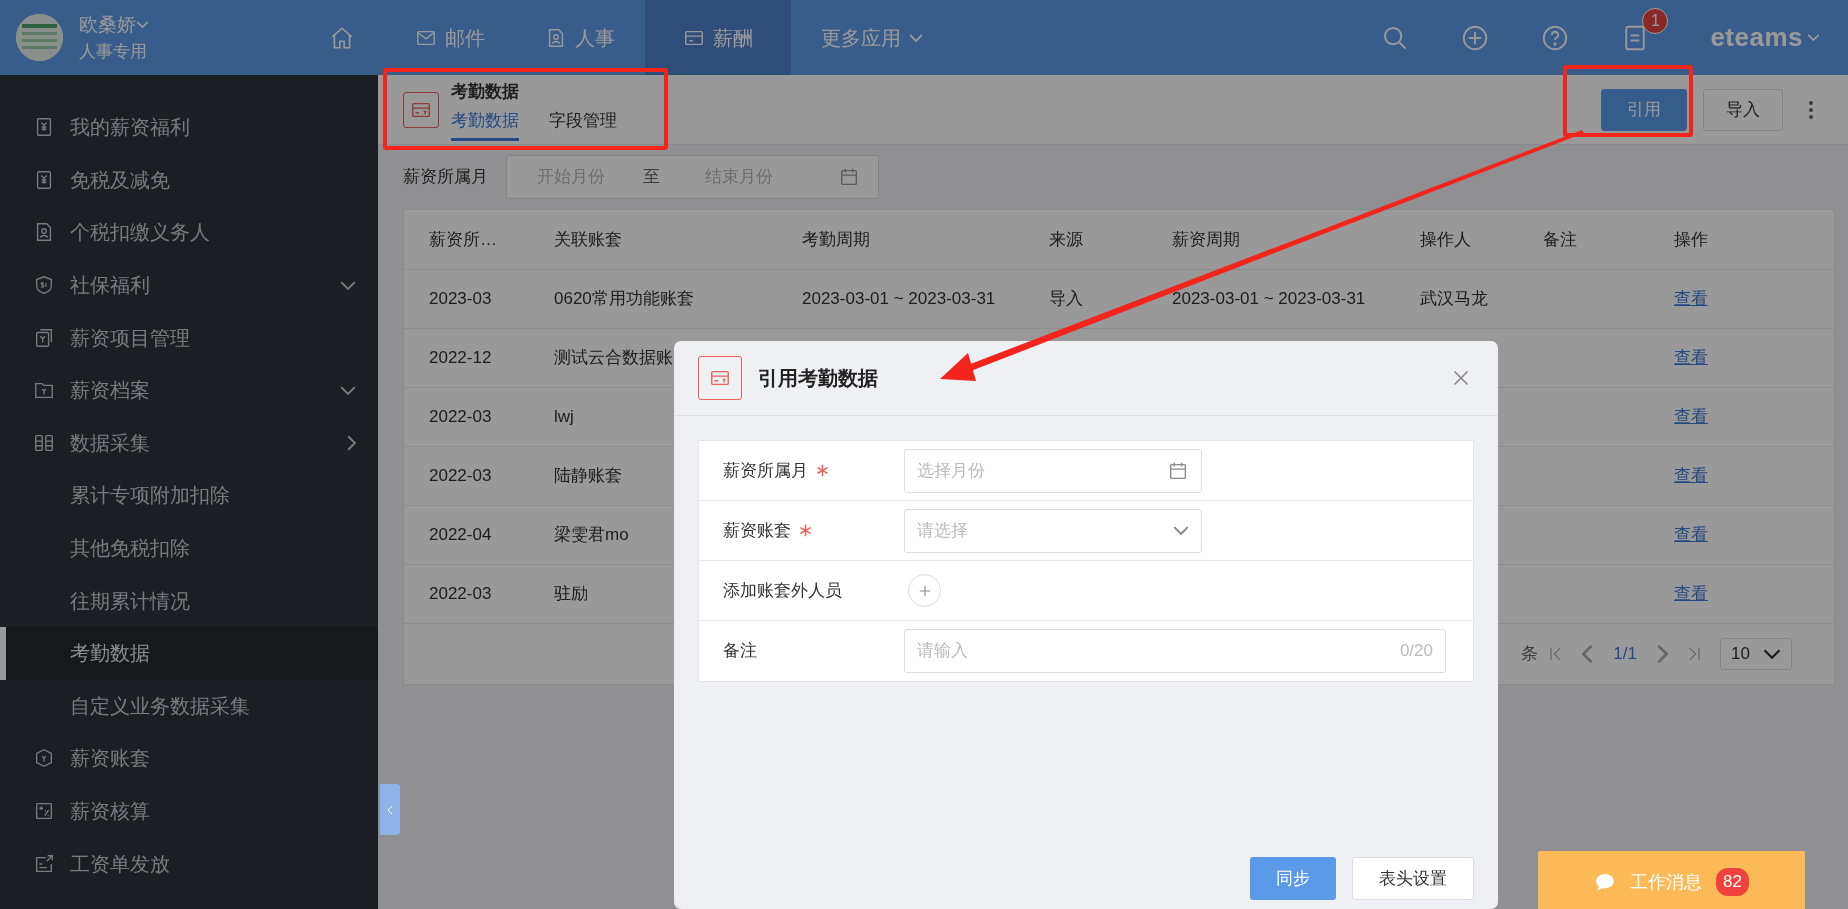 The image size is (1848, 909). I want to click on table-cell: 2022-12, so click(460, 358).